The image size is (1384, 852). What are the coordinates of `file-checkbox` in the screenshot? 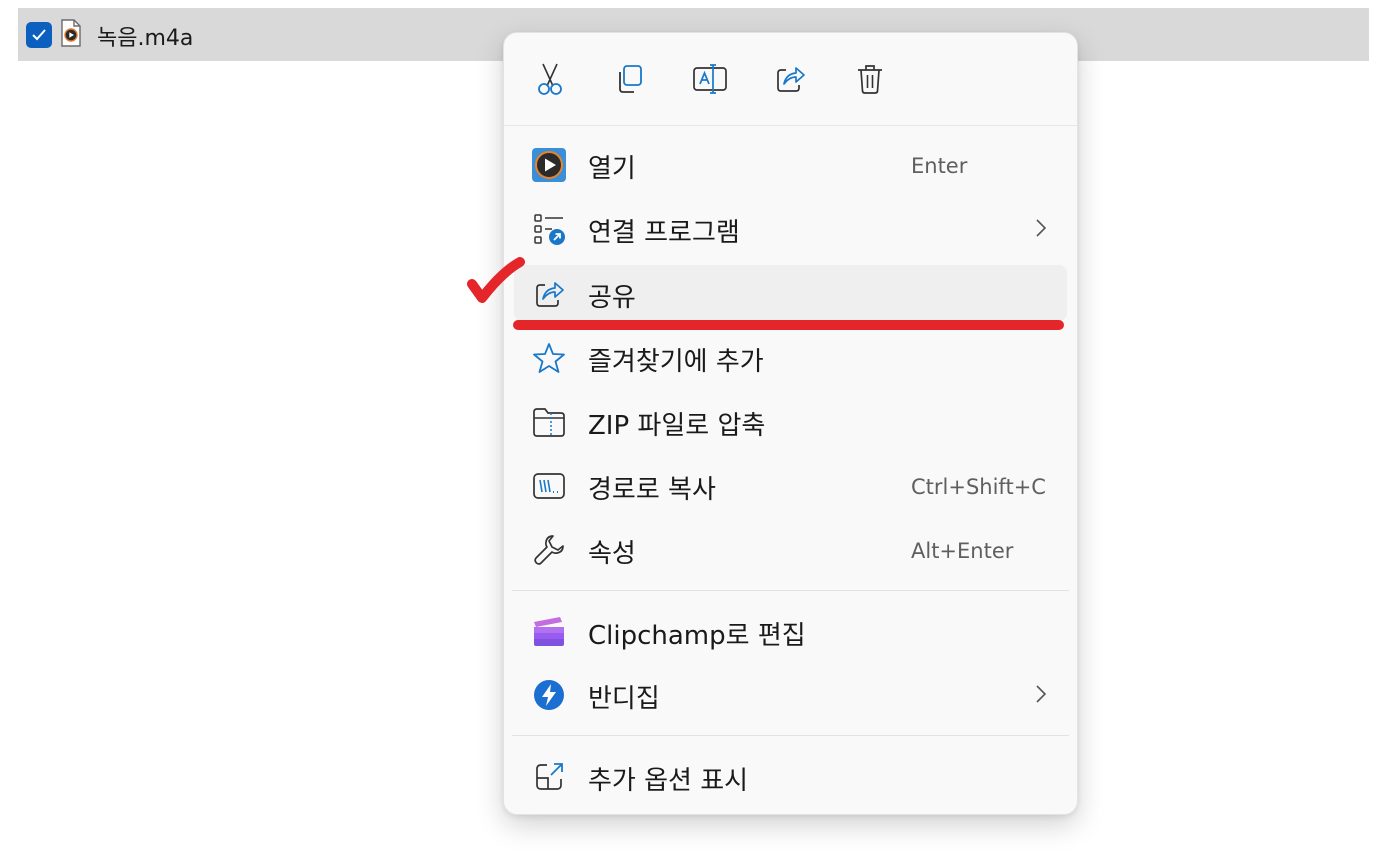 It's located at (39, 35).